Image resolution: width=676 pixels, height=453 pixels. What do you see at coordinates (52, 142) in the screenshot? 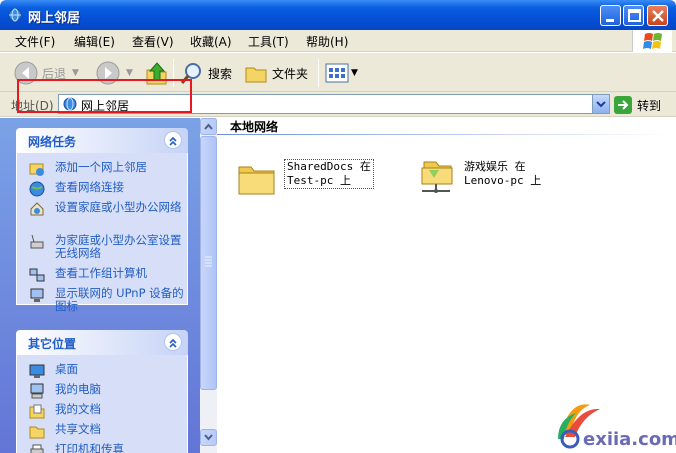
I see `network-tasks-title: 网络任务` at bounding box center [52, 142].